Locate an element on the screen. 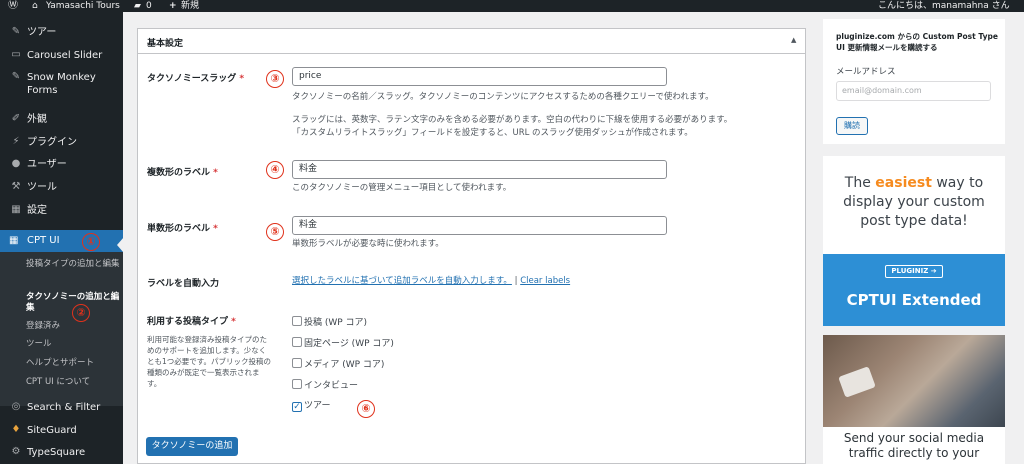 This screenshot has height=464, width=1024. plural-label-input: 料金 is located at coordinates (479, 169).